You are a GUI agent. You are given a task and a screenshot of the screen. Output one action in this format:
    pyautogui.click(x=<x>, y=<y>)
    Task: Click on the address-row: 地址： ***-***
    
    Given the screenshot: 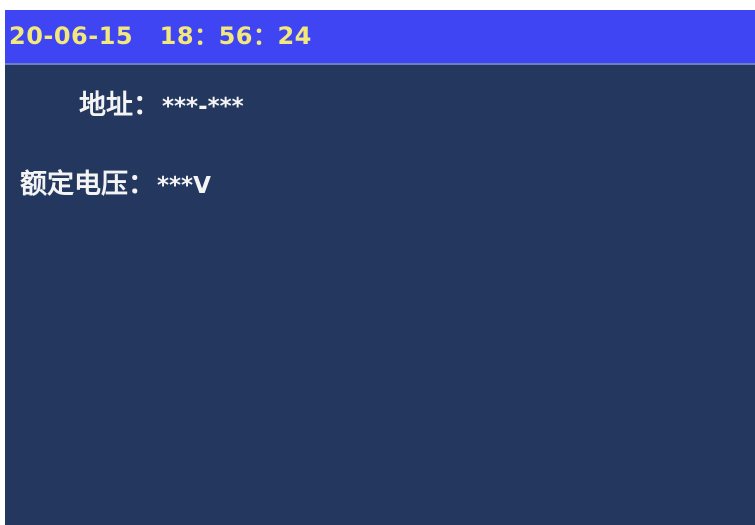 What is the action you would take?
    pyautogui.click(x=161, y=106)
    